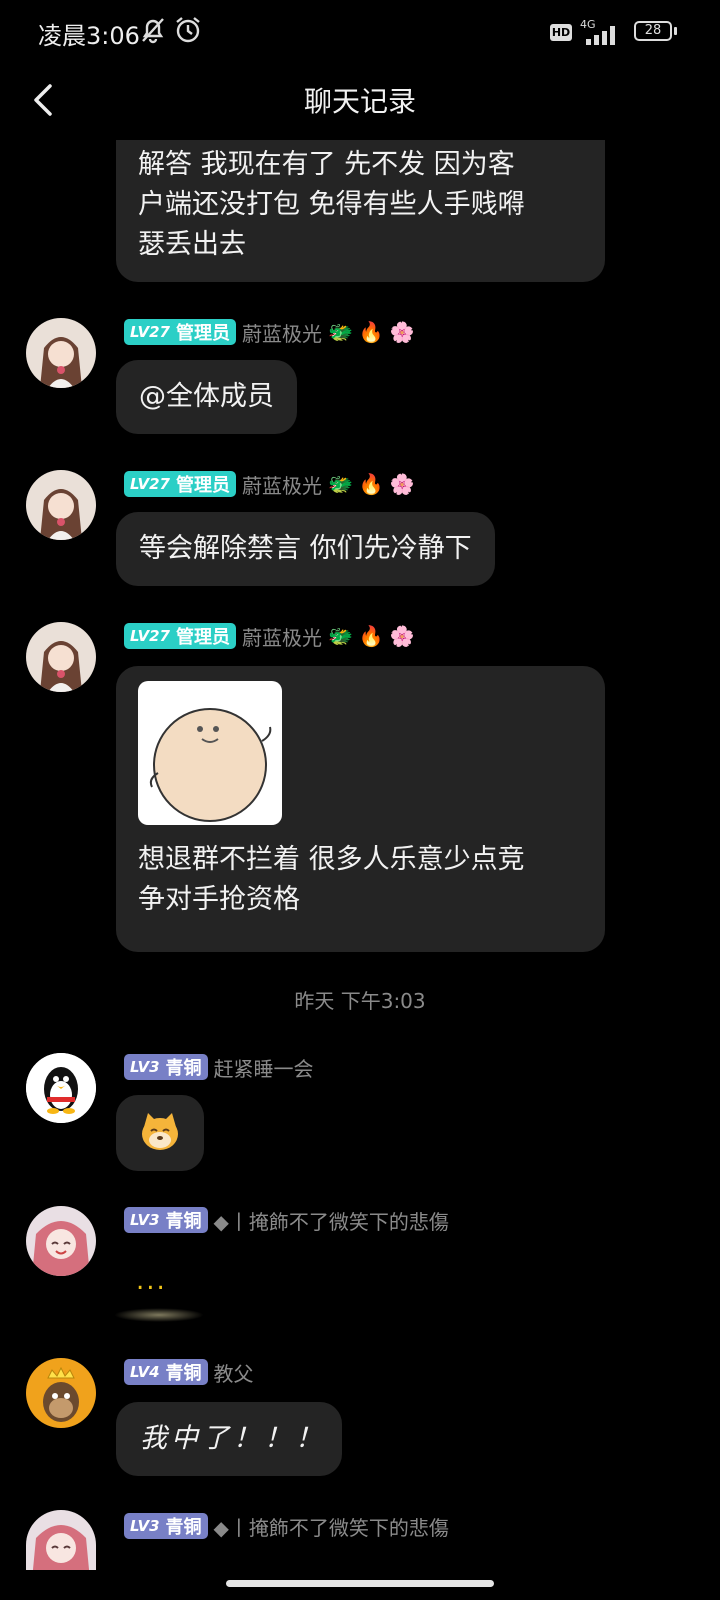  I want to click on sender-info: LV3 青铜 赶紧睡一会, so click(219, 1067).